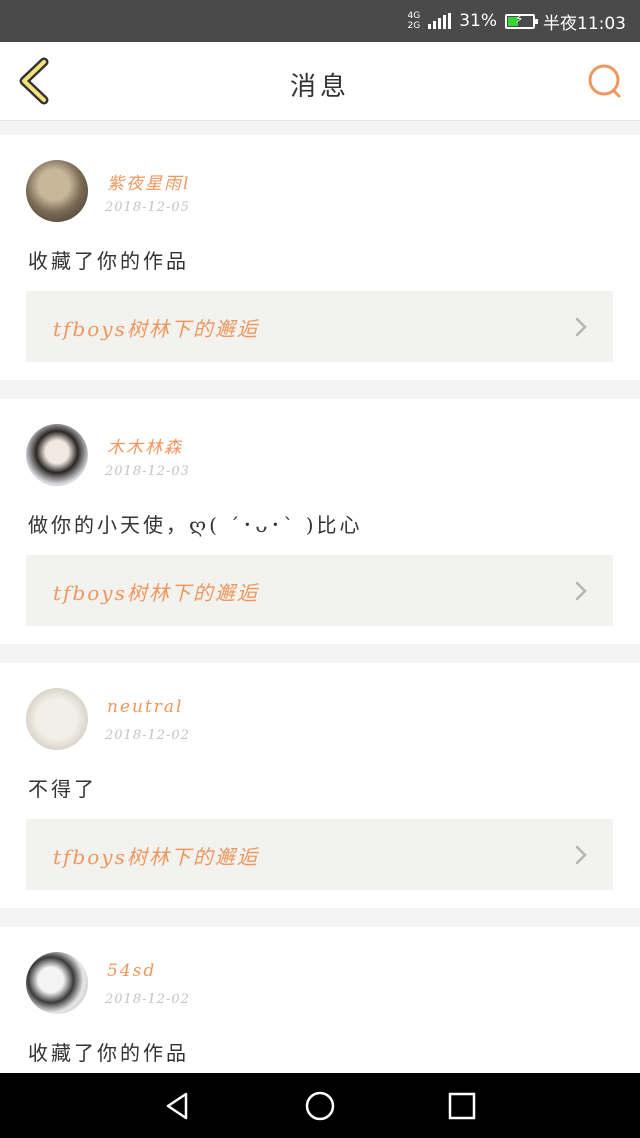 This screenshot has height=1138, width=640. I want to click on nav-home-button, so click(320, 1106).